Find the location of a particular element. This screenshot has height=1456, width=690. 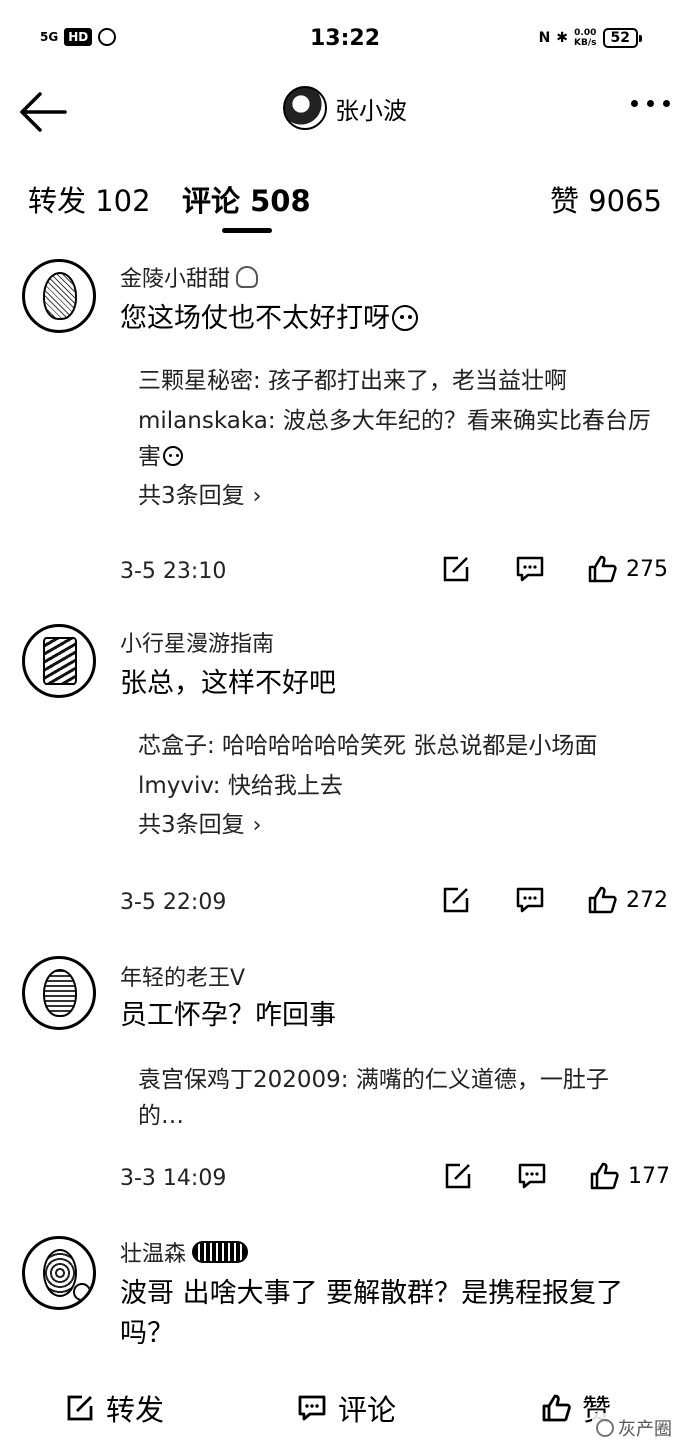

nav-user: 张小波 is located at coordinates (345, 108).